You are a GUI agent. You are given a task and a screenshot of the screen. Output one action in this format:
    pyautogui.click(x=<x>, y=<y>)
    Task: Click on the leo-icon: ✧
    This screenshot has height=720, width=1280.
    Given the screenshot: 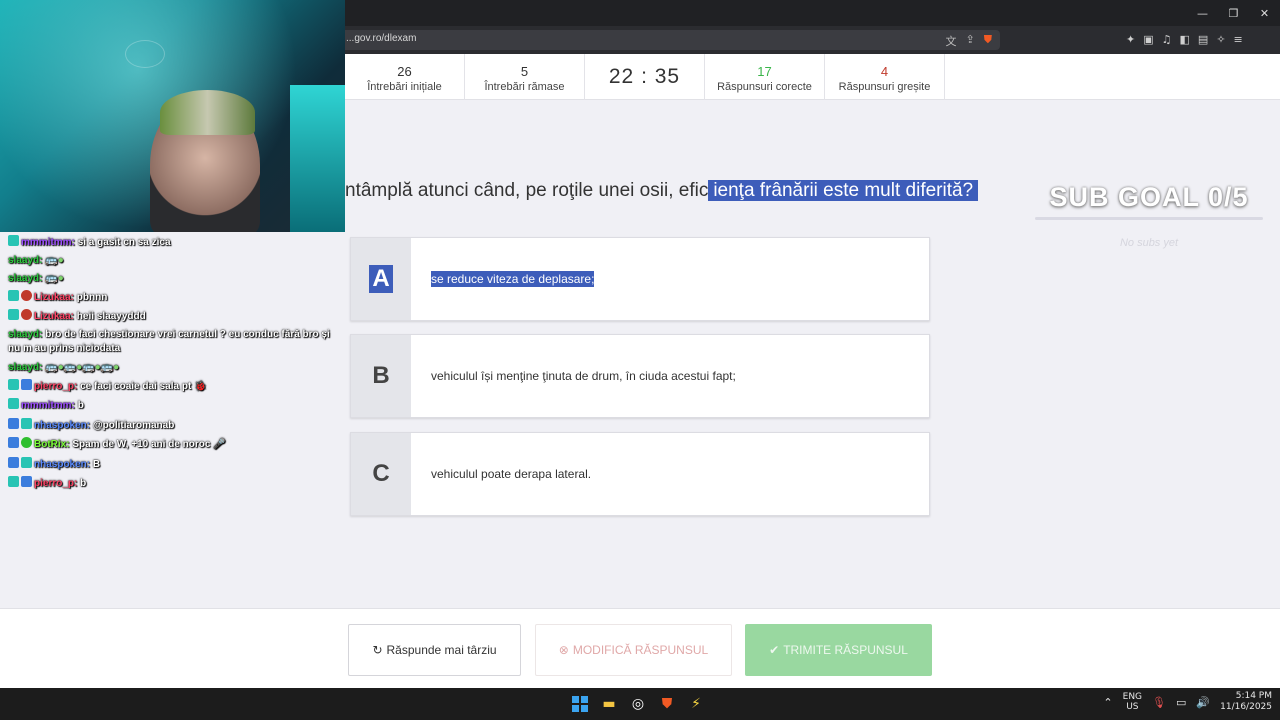 What is the action you would take?
    pyautogui.click(x=1220, y=39)
    